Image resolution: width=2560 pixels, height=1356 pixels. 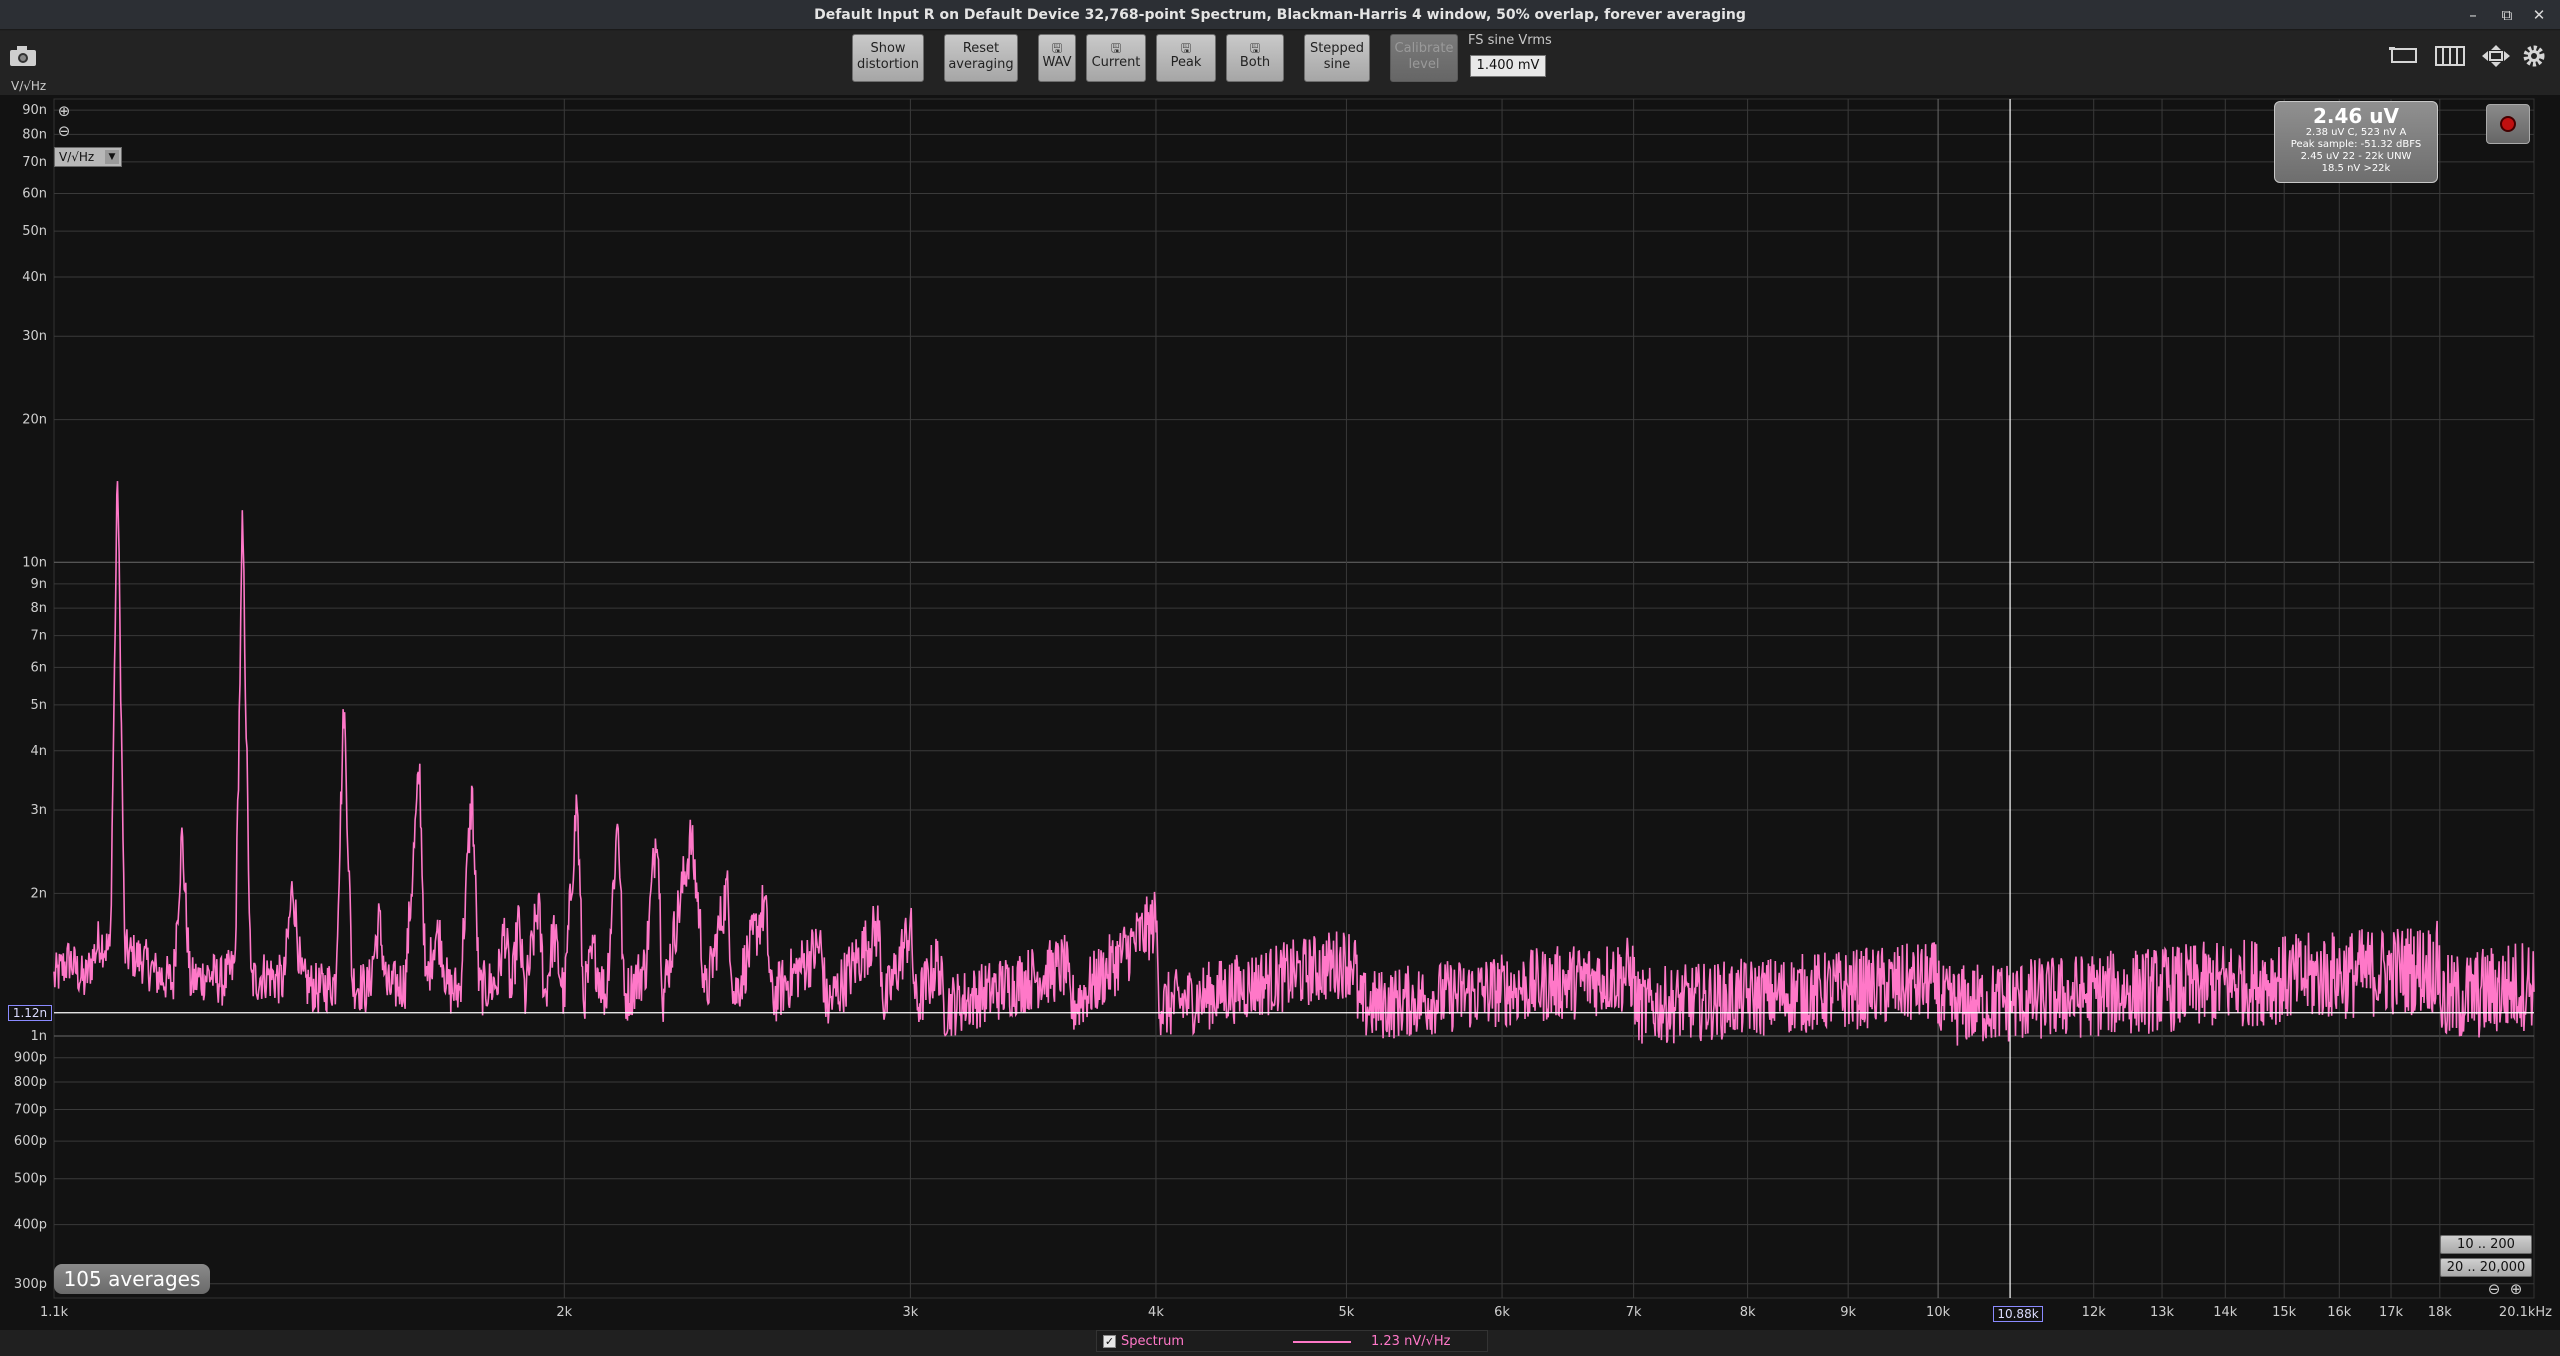 What do you see at coordinates (38, 608) in the screenshot?
I see `y-tick-label: 8n` at bounding box center [38, 608].